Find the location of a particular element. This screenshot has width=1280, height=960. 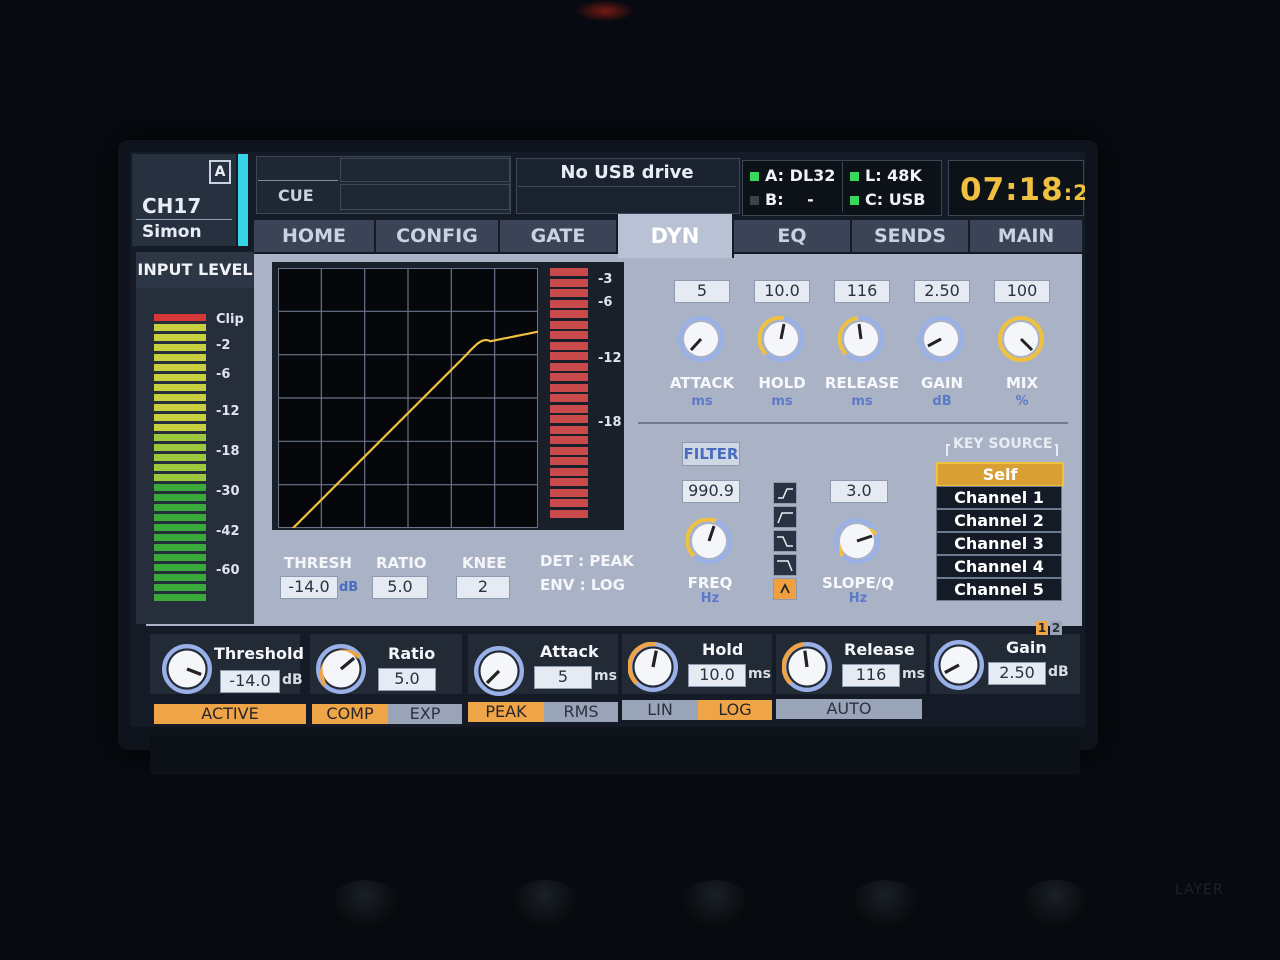

ratio-encoder-value: 5.0 is located at coordinates (407, 679).